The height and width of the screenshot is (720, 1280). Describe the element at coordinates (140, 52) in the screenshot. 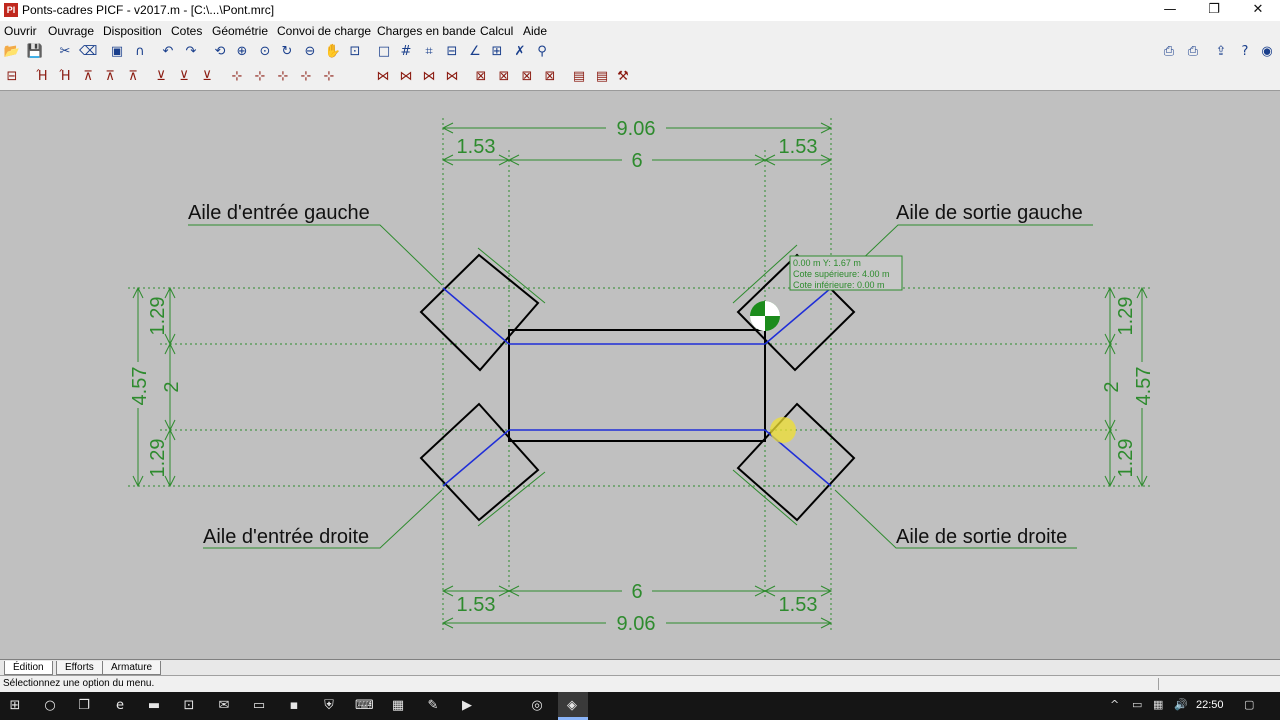

I see `magnet-icon: ∩` at that location.